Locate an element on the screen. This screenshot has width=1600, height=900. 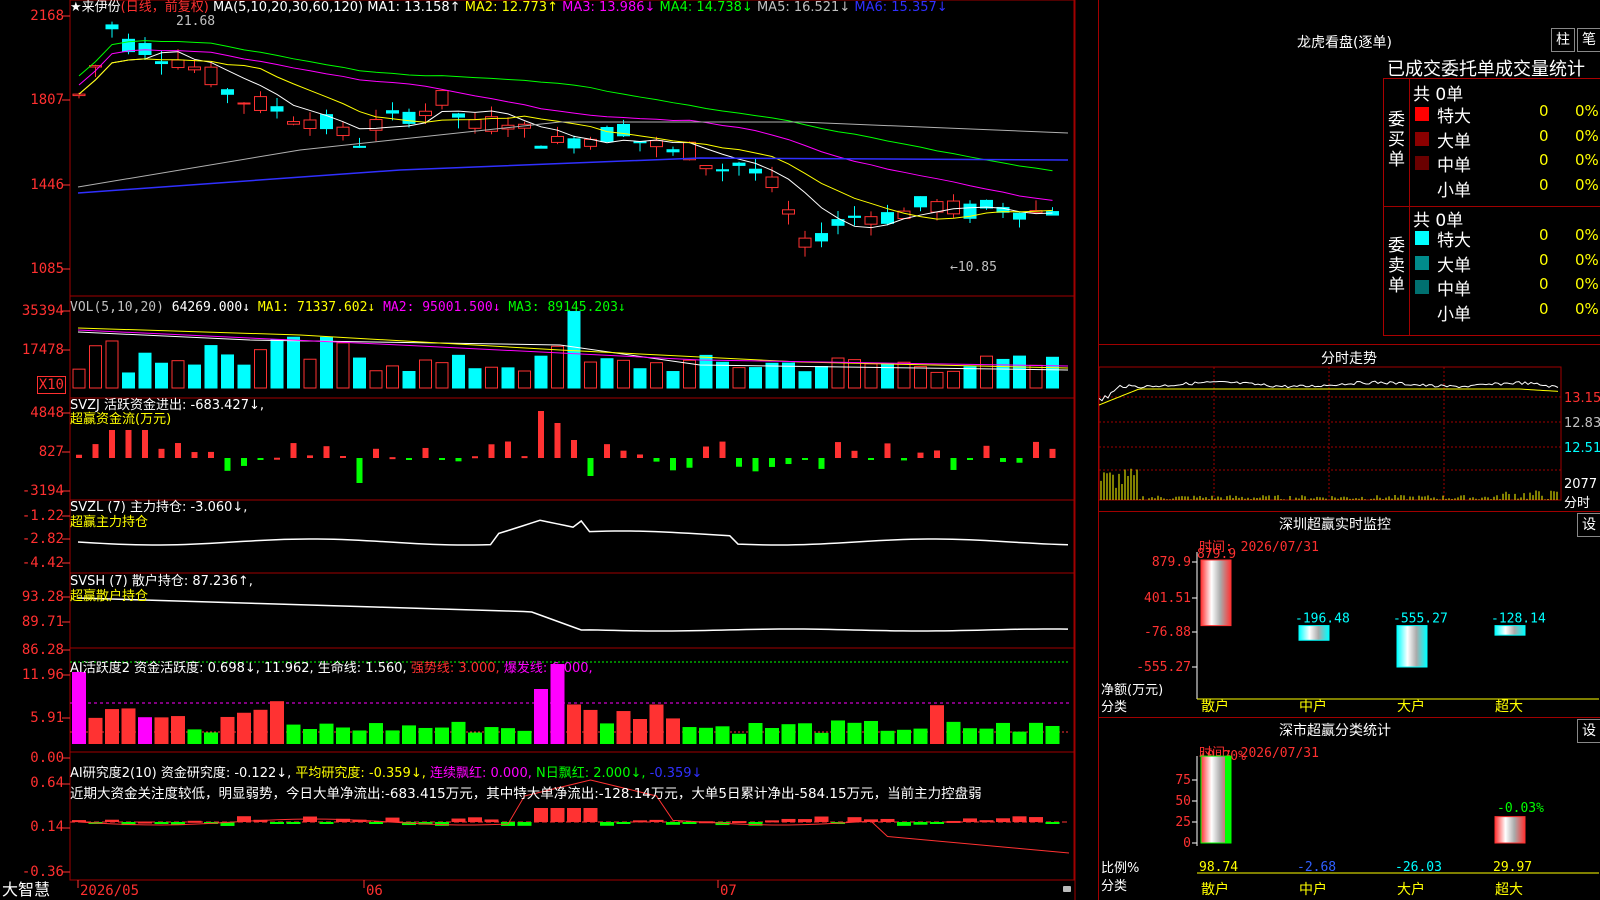
bar-value-label: -128.14 is located at coordinates (1518, 619).